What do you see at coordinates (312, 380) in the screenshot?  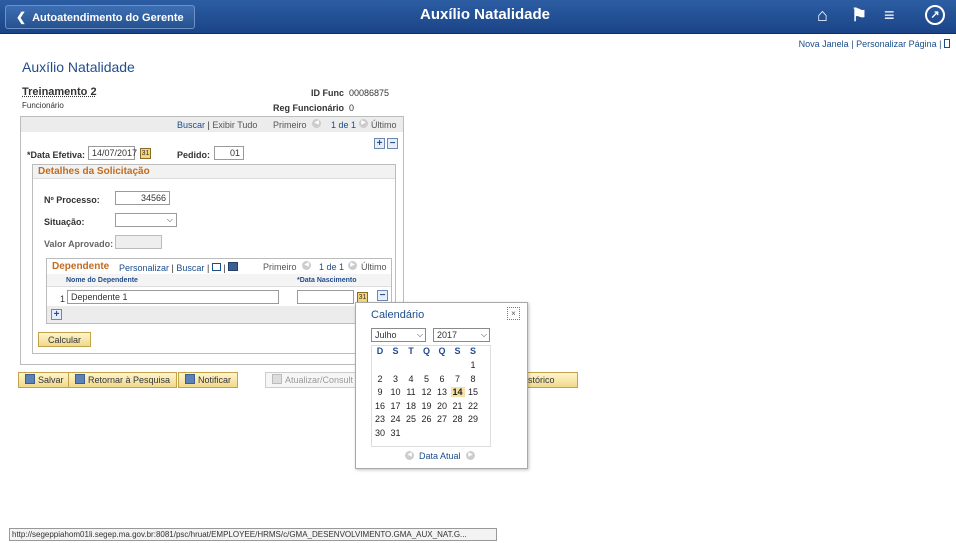 I see `update-button: Atualizar/Consult` at bounding box center [312, 380].